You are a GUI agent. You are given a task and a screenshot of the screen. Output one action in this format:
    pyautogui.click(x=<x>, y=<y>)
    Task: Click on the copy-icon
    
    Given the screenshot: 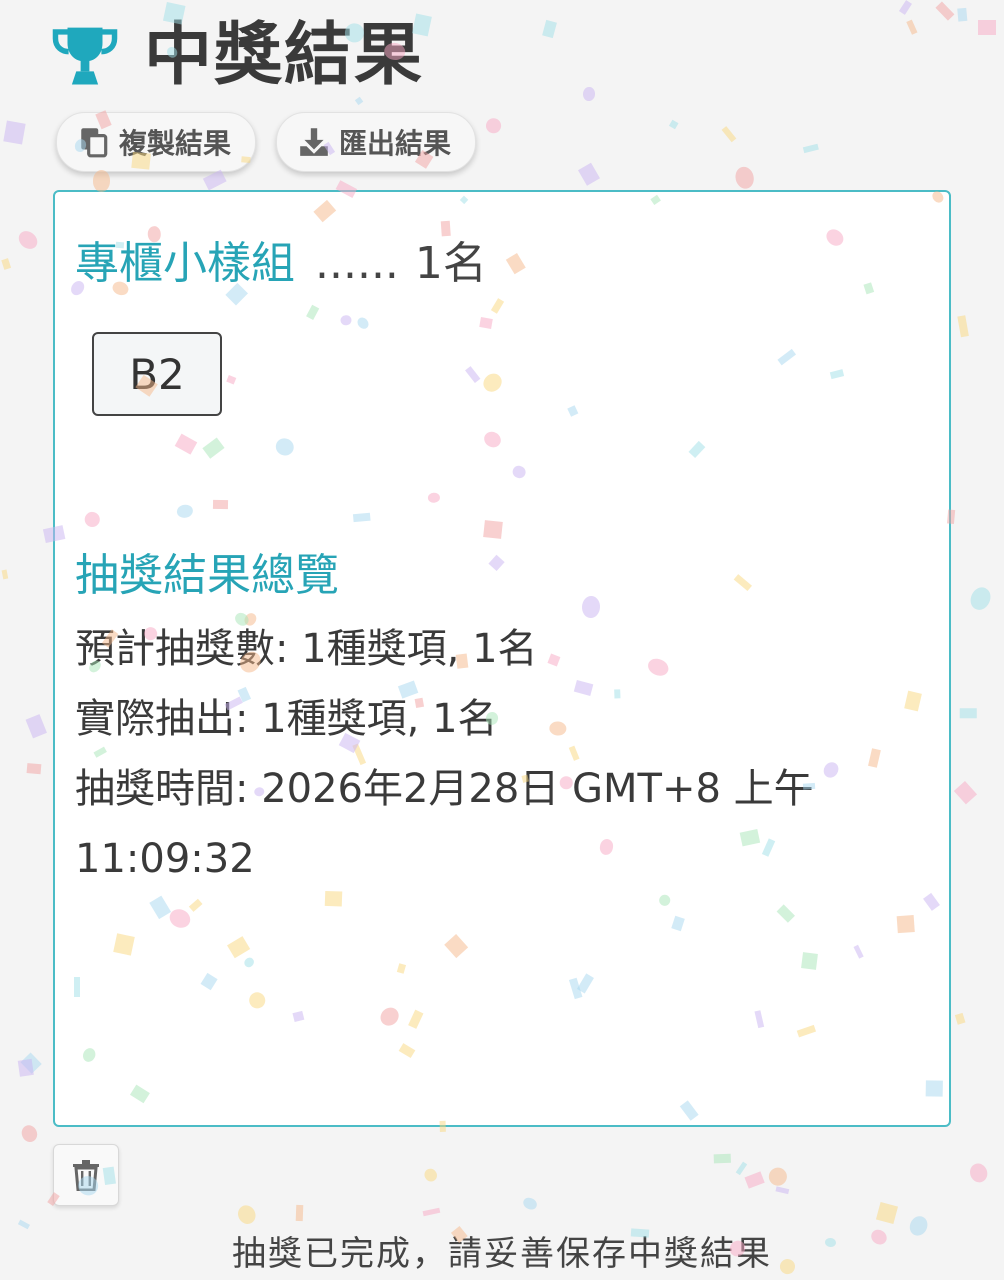 What is the action you would take?
    pyautogui.click(x=94, y=143)
    